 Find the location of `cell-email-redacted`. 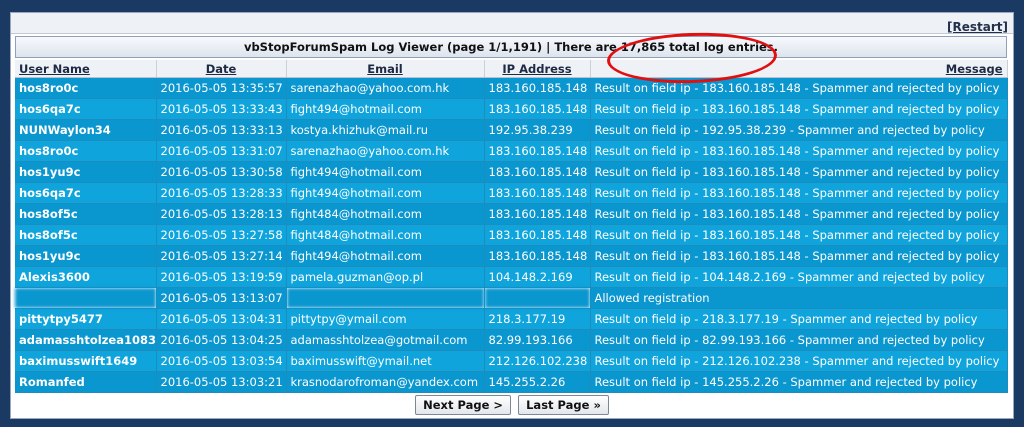

cell-email-redacted is located at coordinates (385, 298).